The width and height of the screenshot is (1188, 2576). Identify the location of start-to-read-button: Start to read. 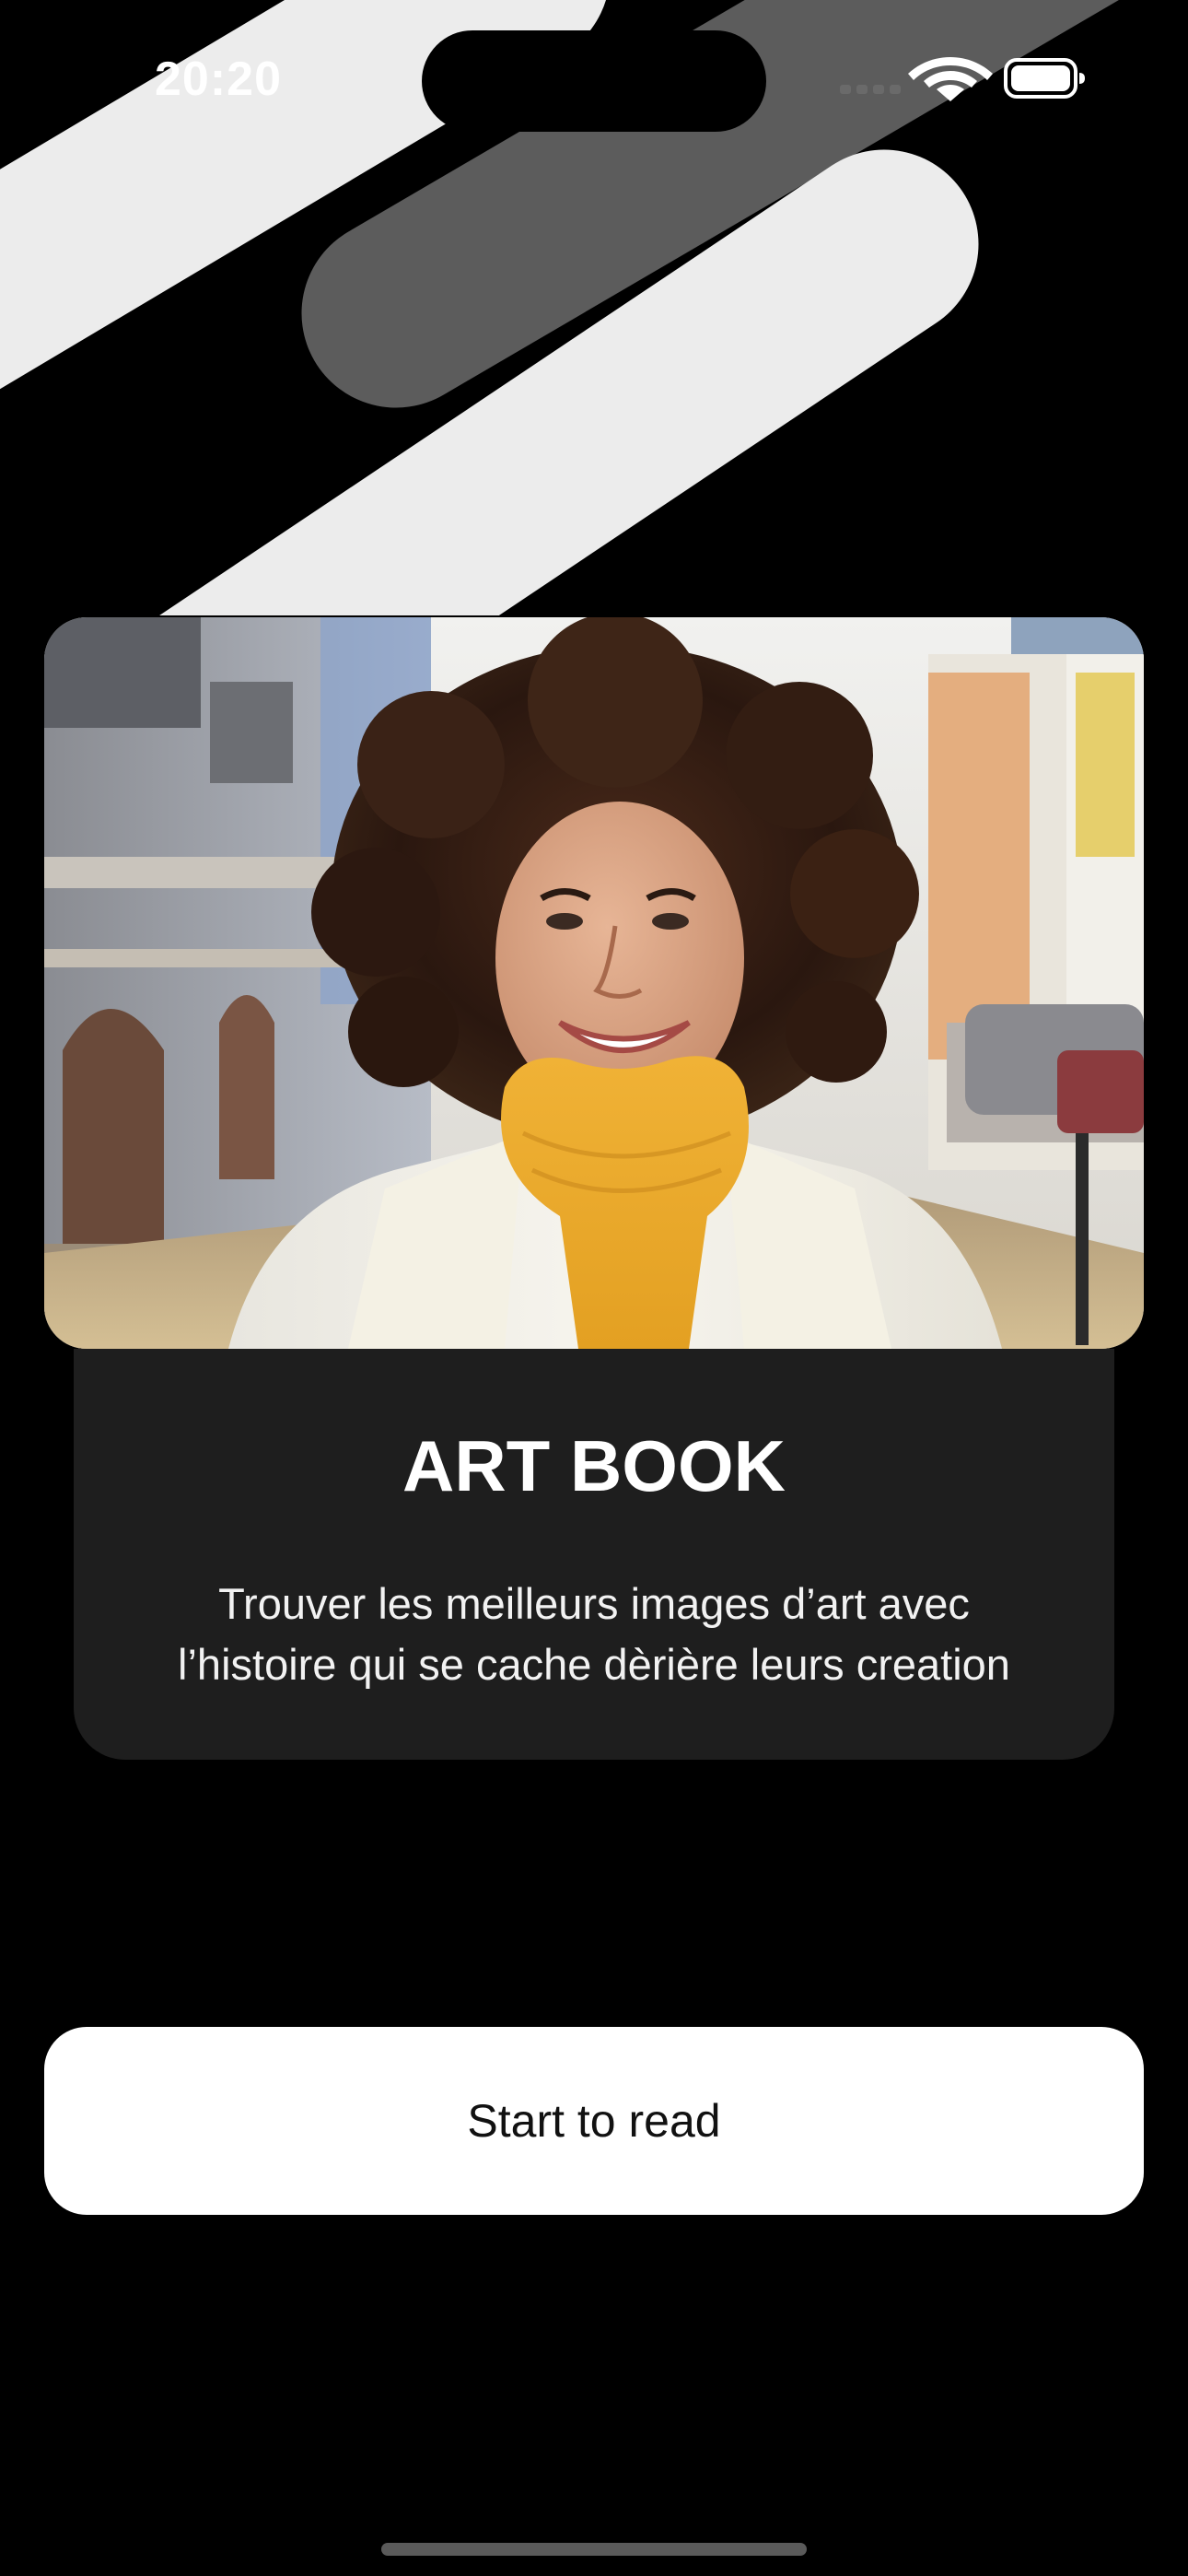
(594, 2121).